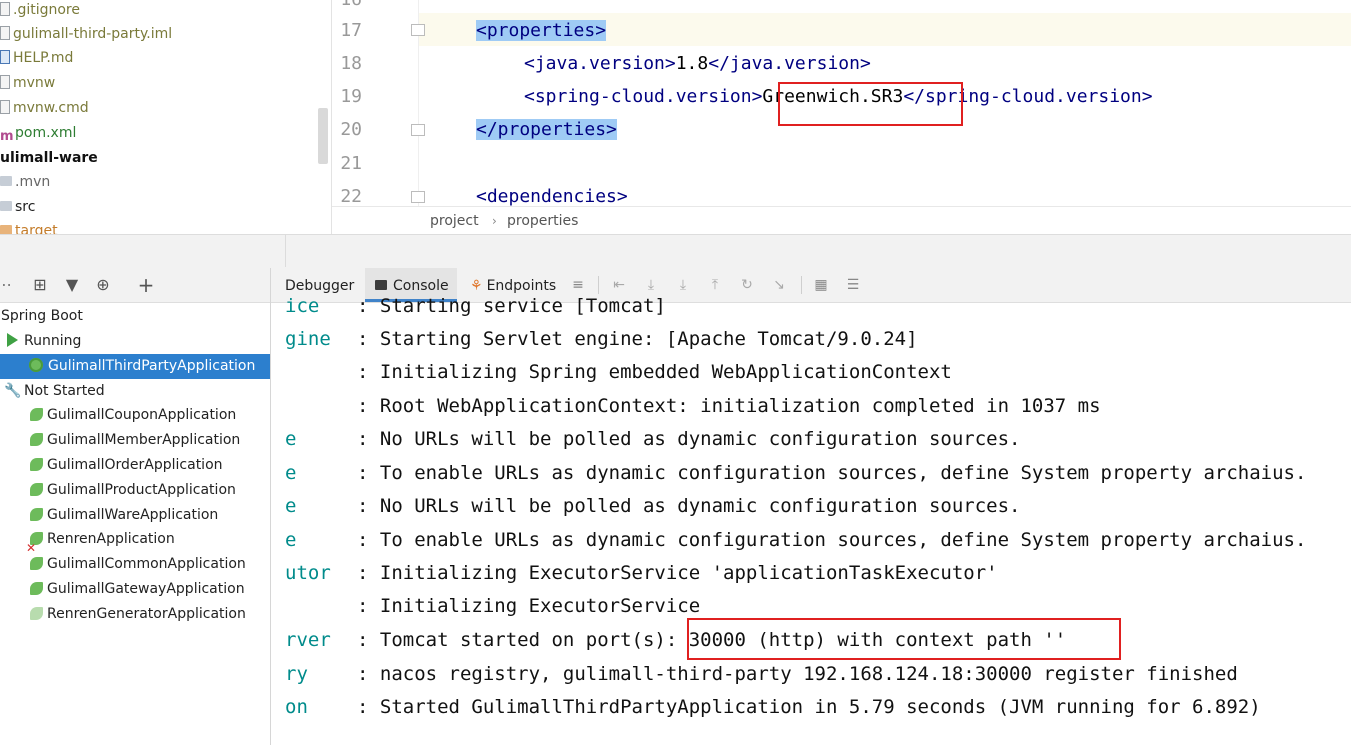  Describe the element at coordinates (683, 285) in the screenshot. I see `step-into-icon: ⤓` at that location.